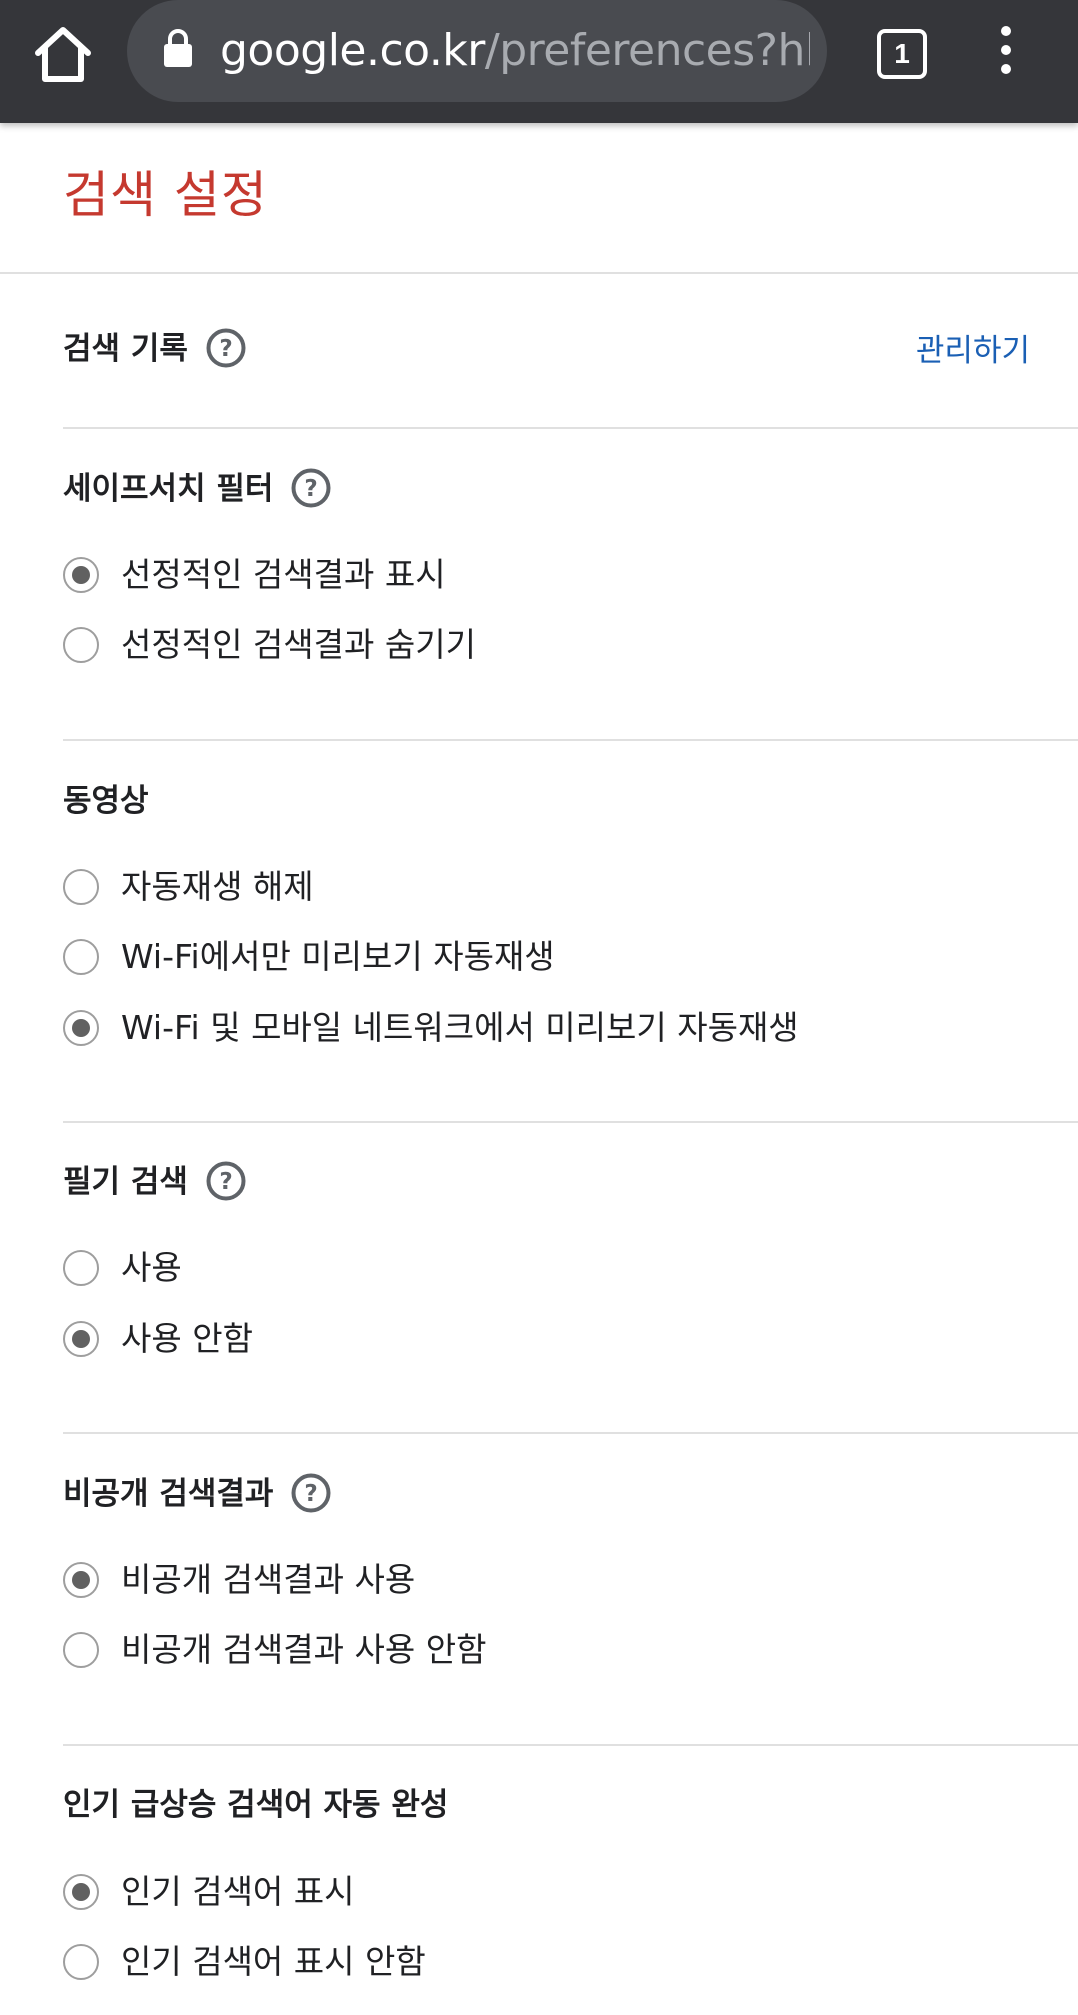  Describe the element at coordinates (973, 351) in the screenshot. I see `manage-history-link: 관리하기` at that location.